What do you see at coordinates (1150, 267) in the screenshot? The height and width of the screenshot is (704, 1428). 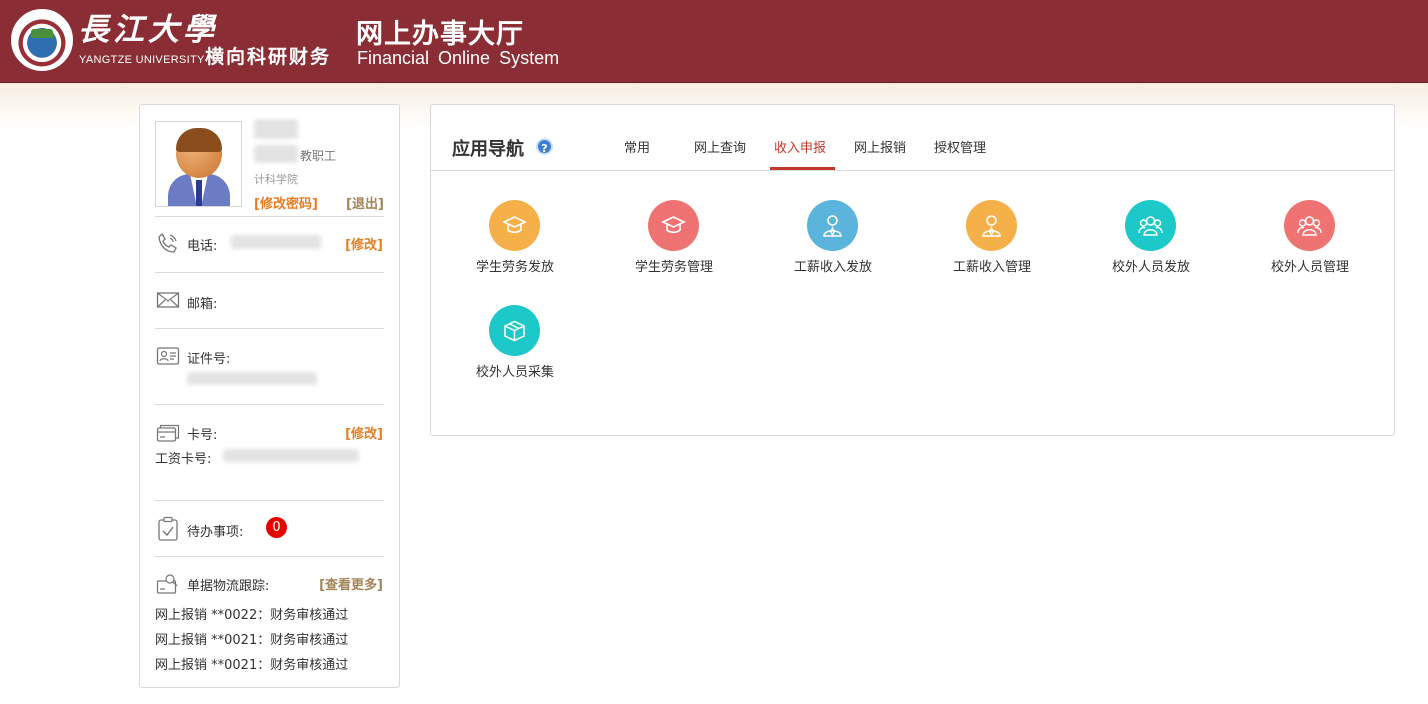 I see `app-label: 校外人员发放` at bounding box center [1150, 267].